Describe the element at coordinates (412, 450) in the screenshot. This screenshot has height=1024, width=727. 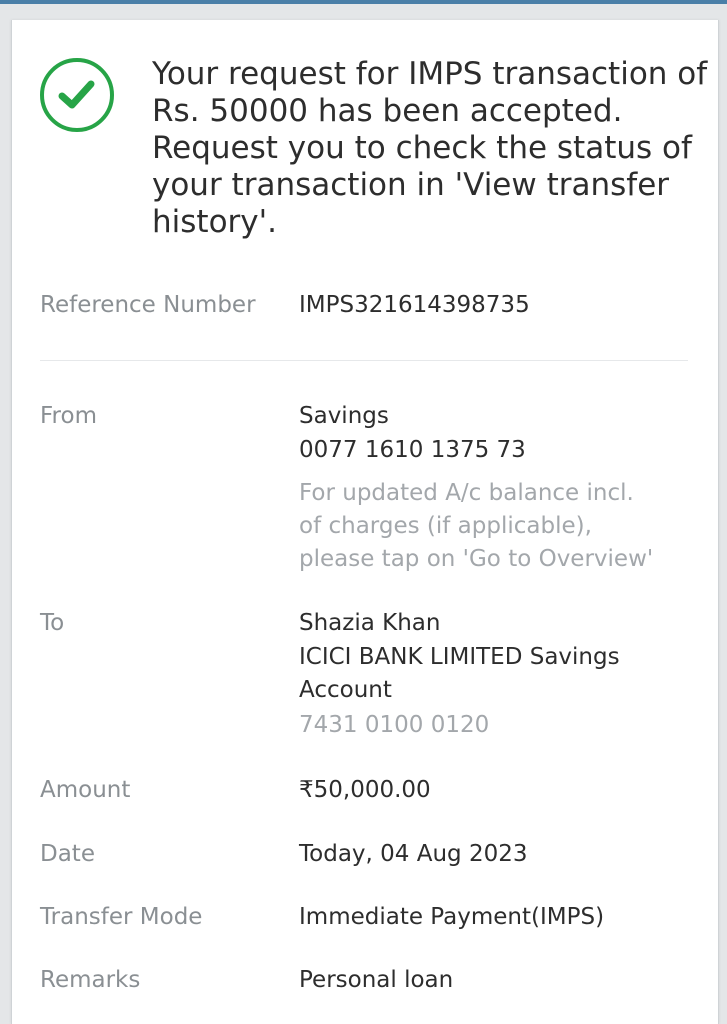
I see `from-account-number: 0077 1610 1375 73` at that location.